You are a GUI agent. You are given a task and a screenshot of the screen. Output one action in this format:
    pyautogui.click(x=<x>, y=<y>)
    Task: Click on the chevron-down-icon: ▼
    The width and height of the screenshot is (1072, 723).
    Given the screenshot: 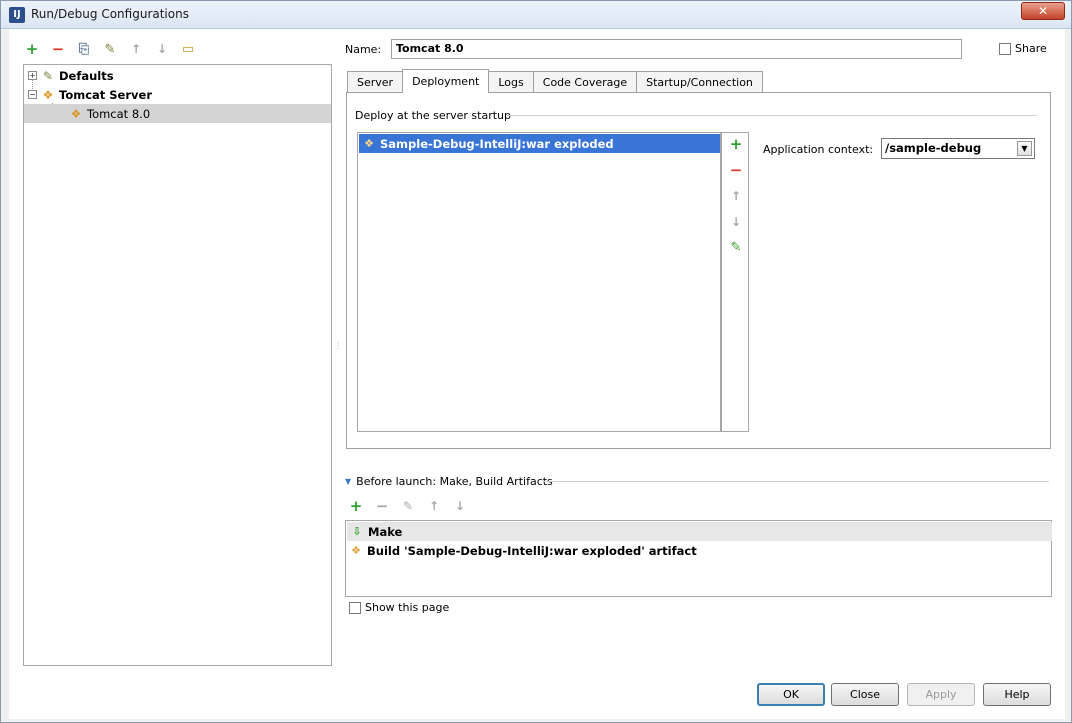 What is the action you would take?
    pyautogui.click(x=1024, y=148)
    